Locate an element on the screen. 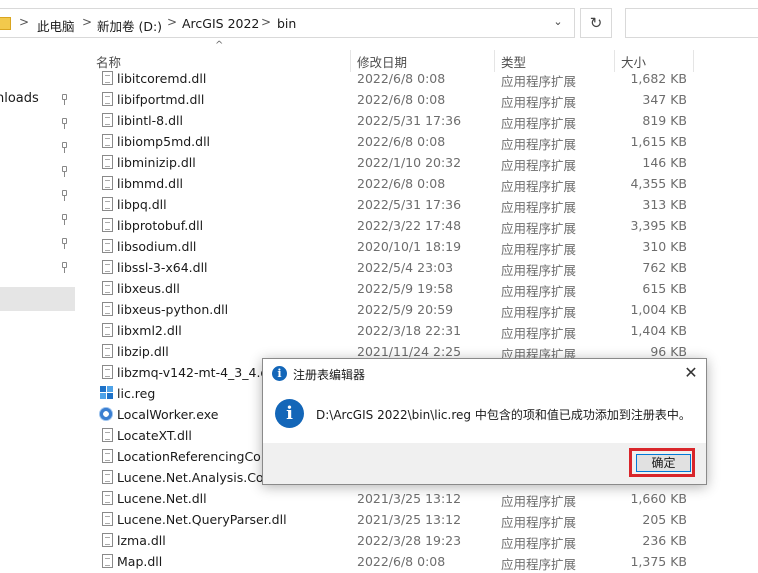 The image size is (758, 573). file-row: libsodium.dll 2020/10/1 18:19 应用程序扩展 310 KB is located at coordinates (392, 246).